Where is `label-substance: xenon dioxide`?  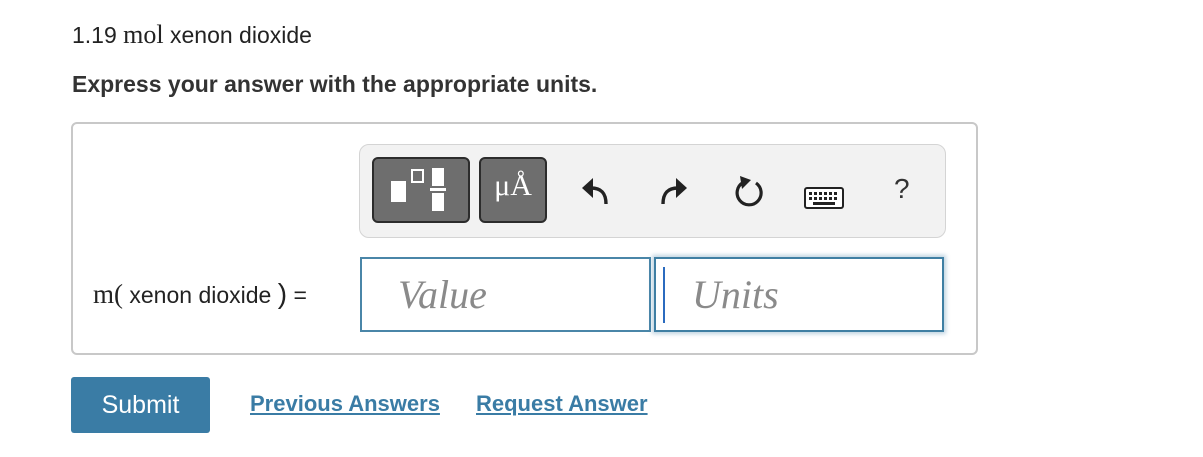 label-substance: xenon dioxide is located at coordinates (200, 295).